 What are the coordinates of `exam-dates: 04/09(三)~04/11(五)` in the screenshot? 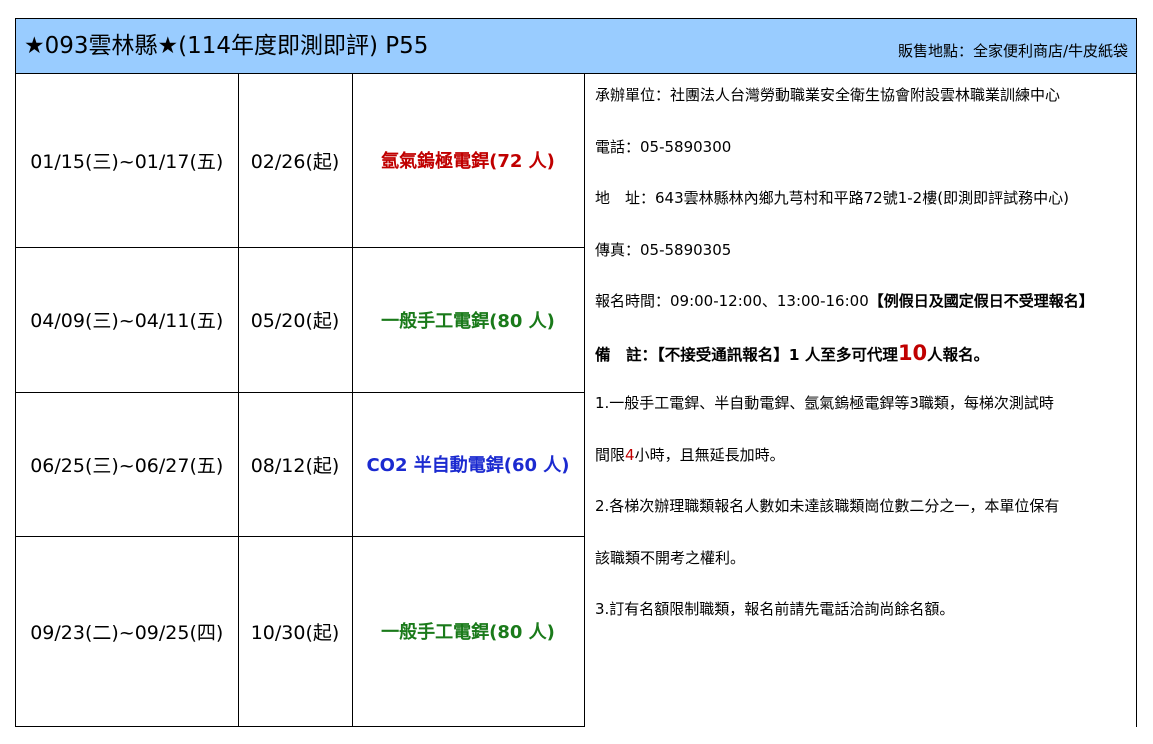 It's located at (127, 321).